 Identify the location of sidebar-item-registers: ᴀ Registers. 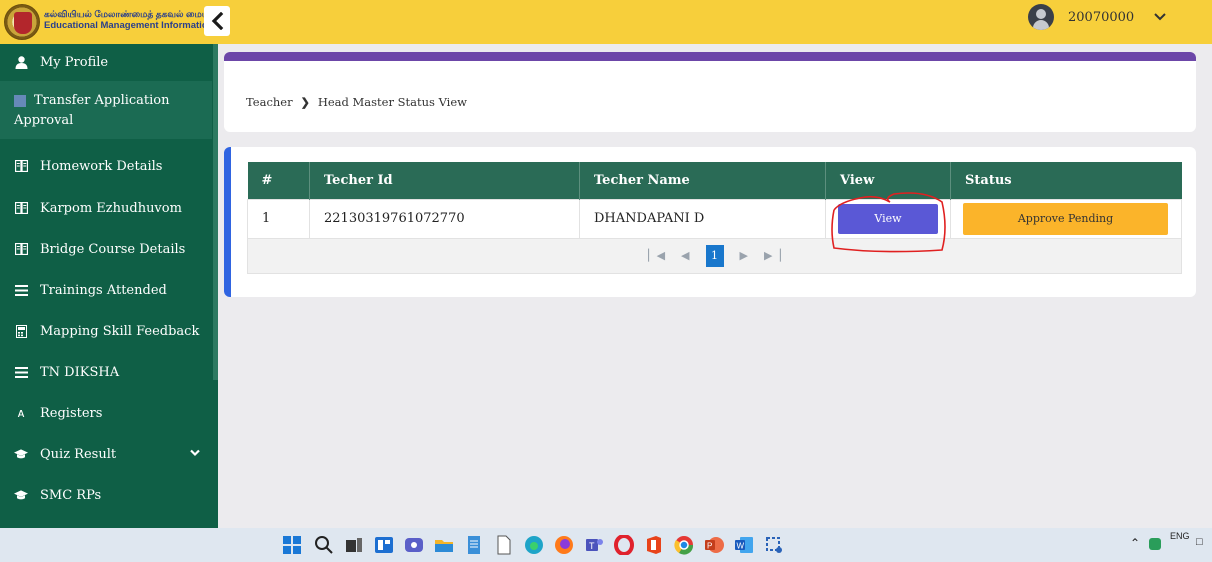
(106, 413).